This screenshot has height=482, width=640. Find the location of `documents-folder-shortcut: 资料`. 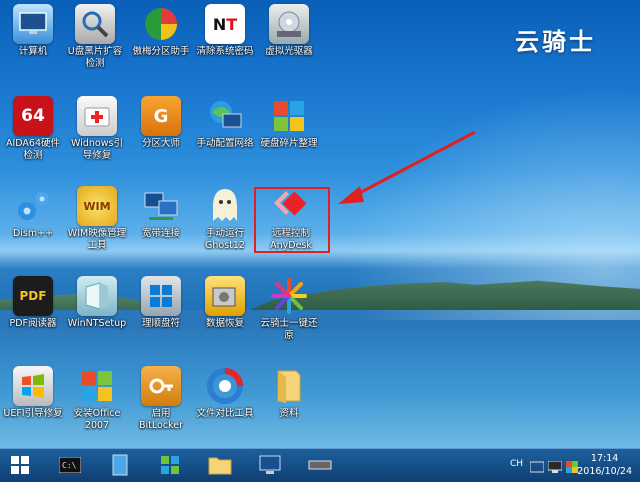

documents-folder-shortcut: 资料 is located at coordinates (289, 393).